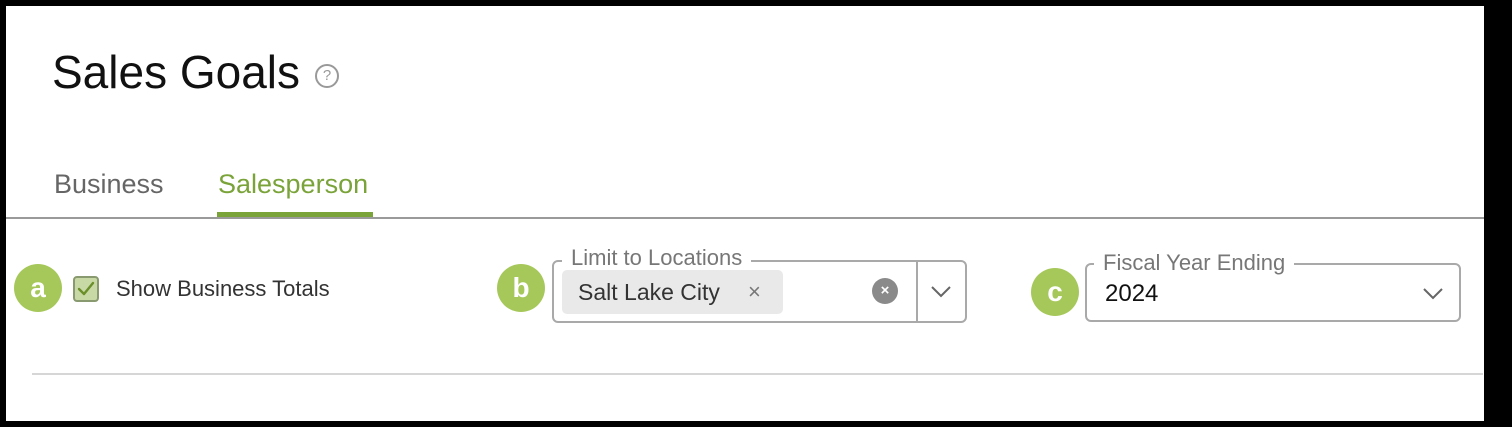 The height and width of the screenshot is (427, 1512). Describe the element at coordinates (1194, 263) in the screenshot. I see `fiscal-year-field-label: Fiscal Year Ending` at that location.